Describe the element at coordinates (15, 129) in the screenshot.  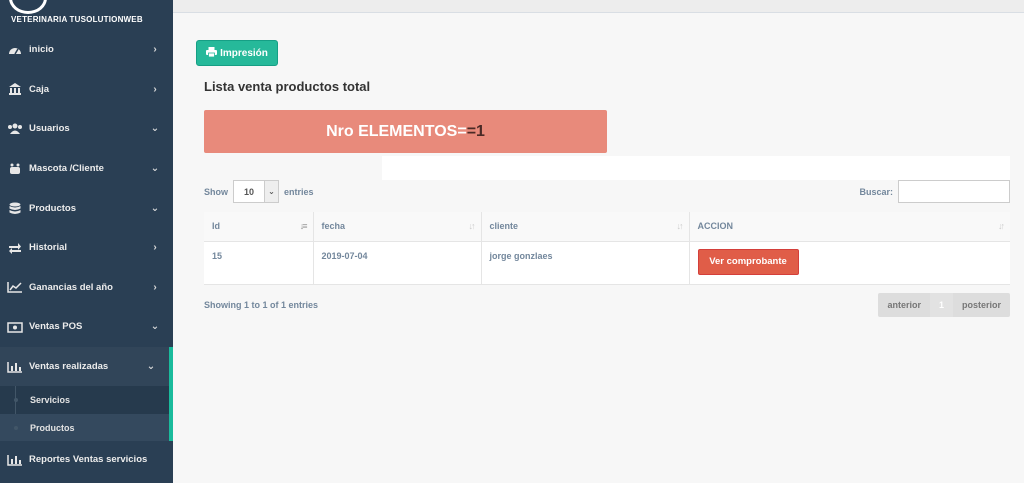
I see `users-icon` at that location.